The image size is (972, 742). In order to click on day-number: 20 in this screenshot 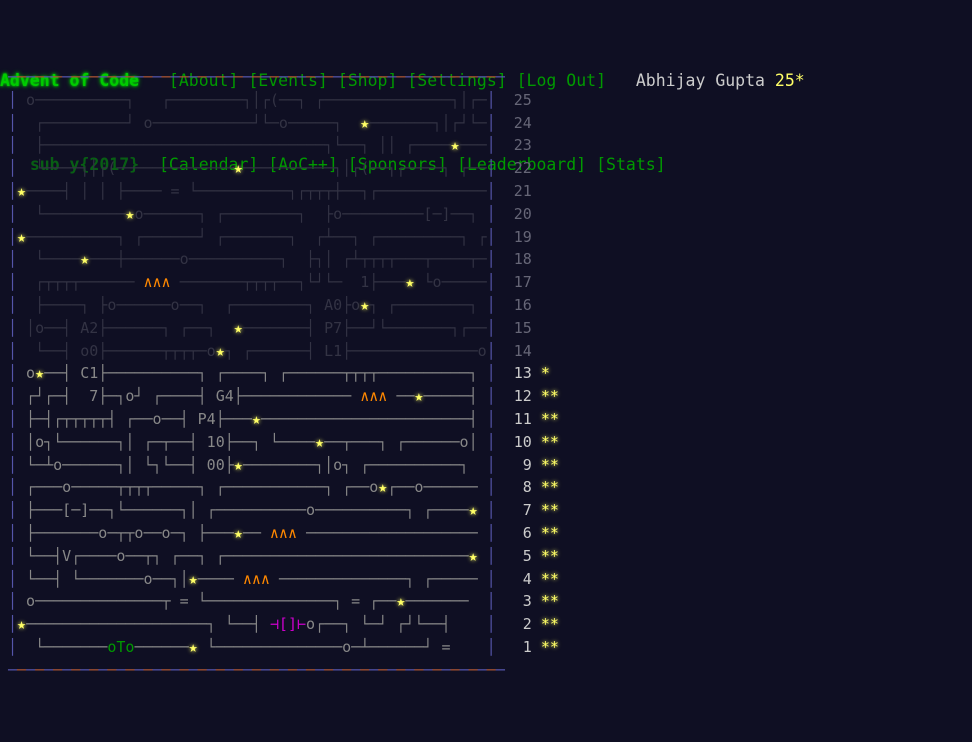, I will do `click(522, 213)`.